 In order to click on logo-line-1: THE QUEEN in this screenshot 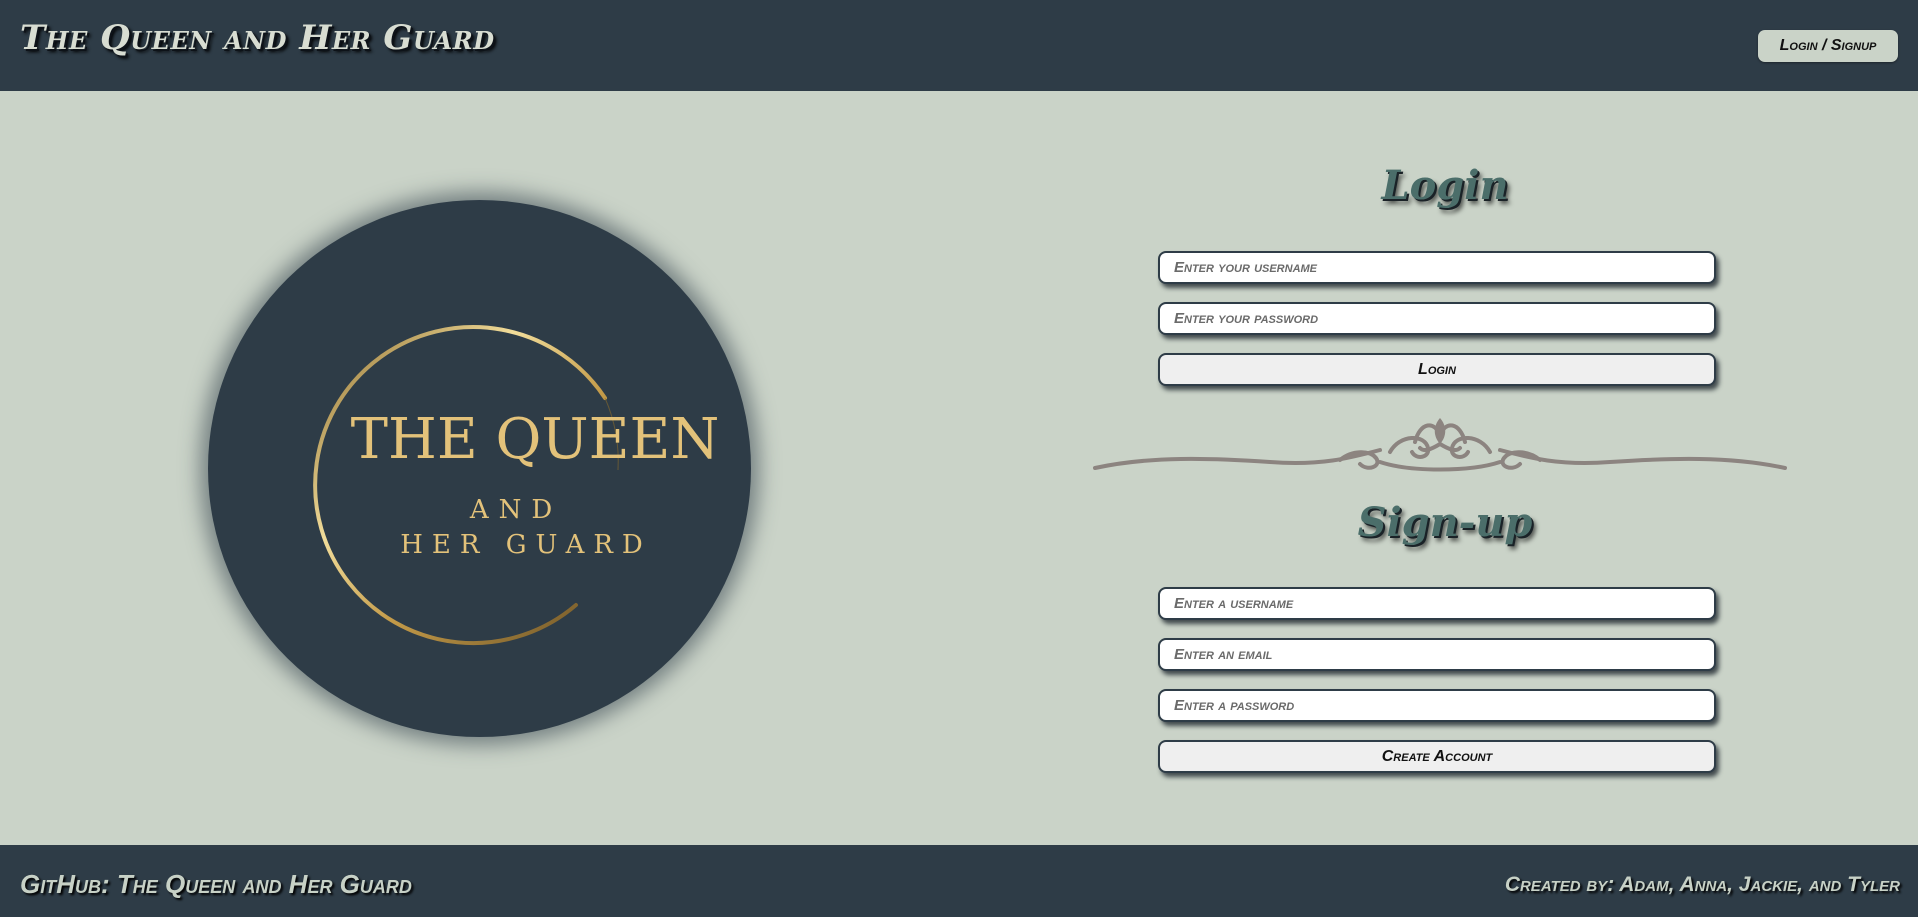, I will do `click(535, 439)`.